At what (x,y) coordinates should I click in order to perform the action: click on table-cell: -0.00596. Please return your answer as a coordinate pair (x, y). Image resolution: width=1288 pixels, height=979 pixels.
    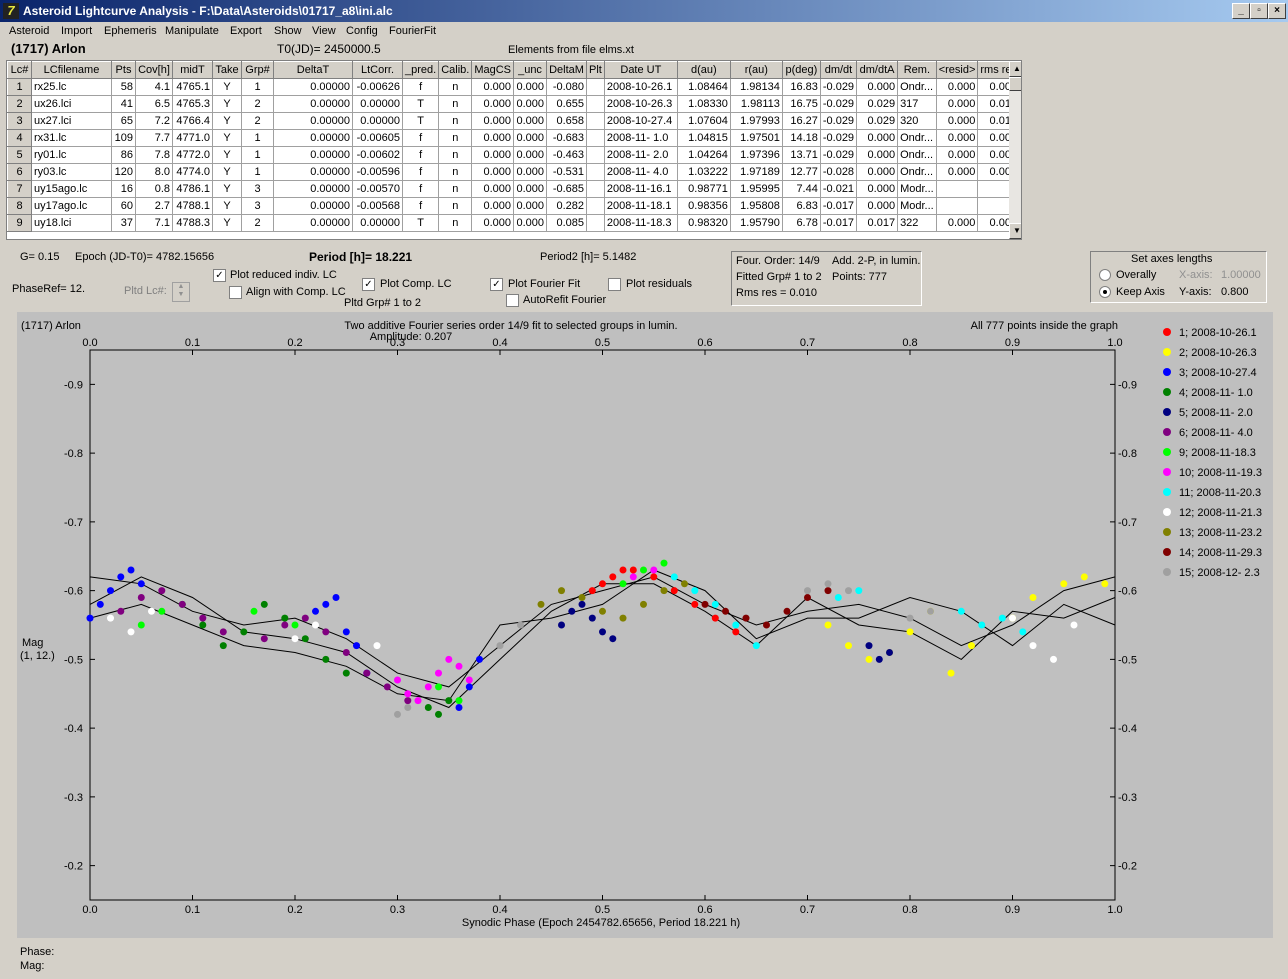
    Looking at the image, I should click on (377, 172).